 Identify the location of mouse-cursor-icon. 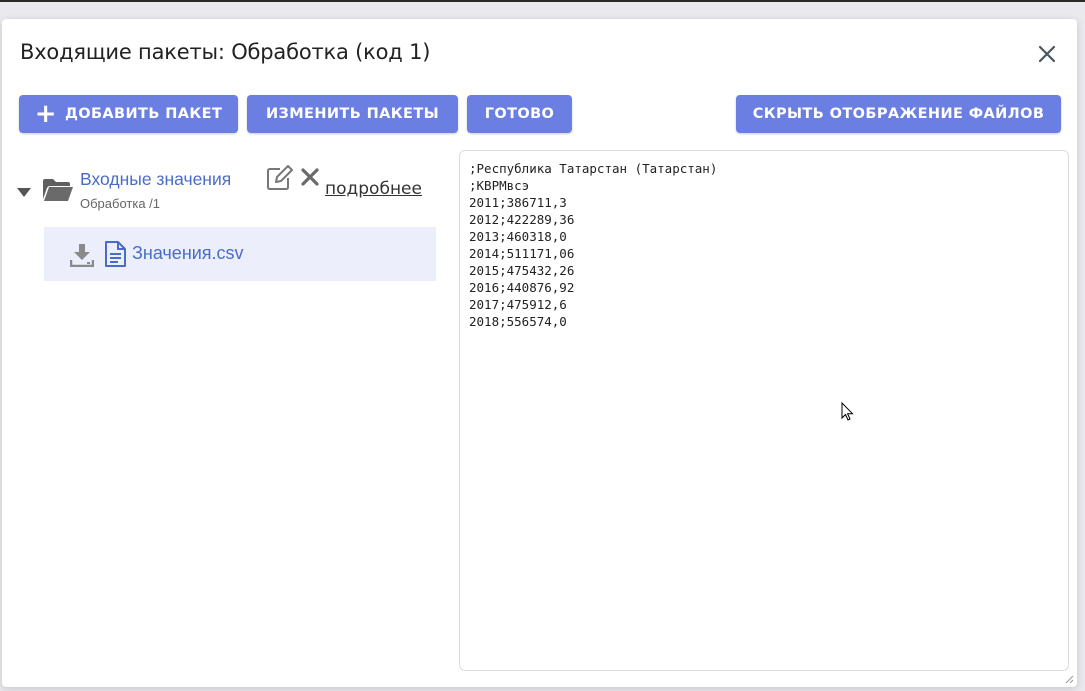
(848, 411).